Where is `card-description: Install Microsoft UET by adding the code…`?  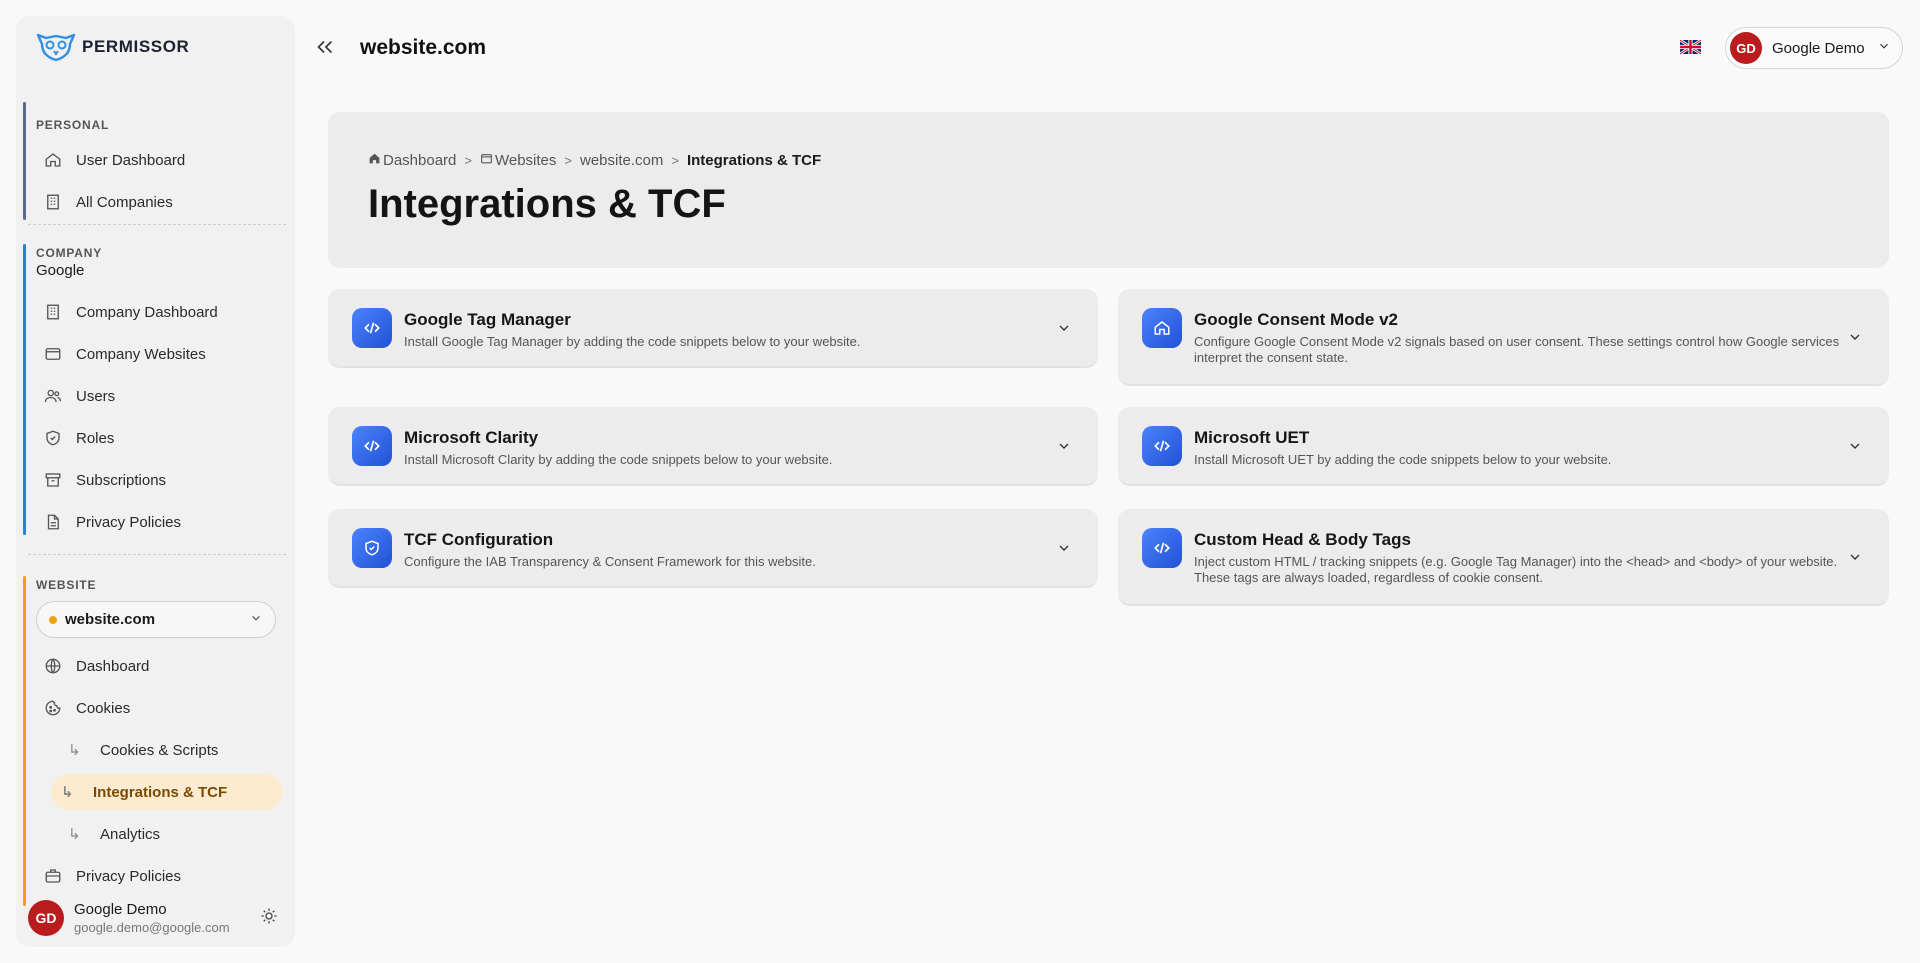
card-description: Install Microsoft UET by adding the code… is located at coordinates (1403, 459).